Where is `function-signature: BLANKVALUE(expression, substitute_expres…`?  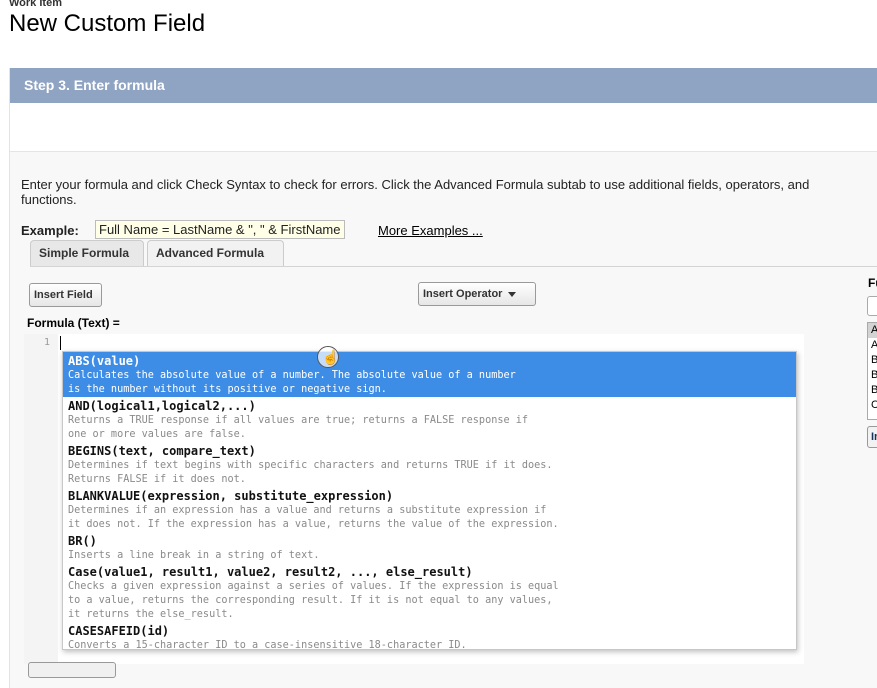
function-signature: BLANKVALUE(expression, substitute_expres… is located at coordinates (231, 496).